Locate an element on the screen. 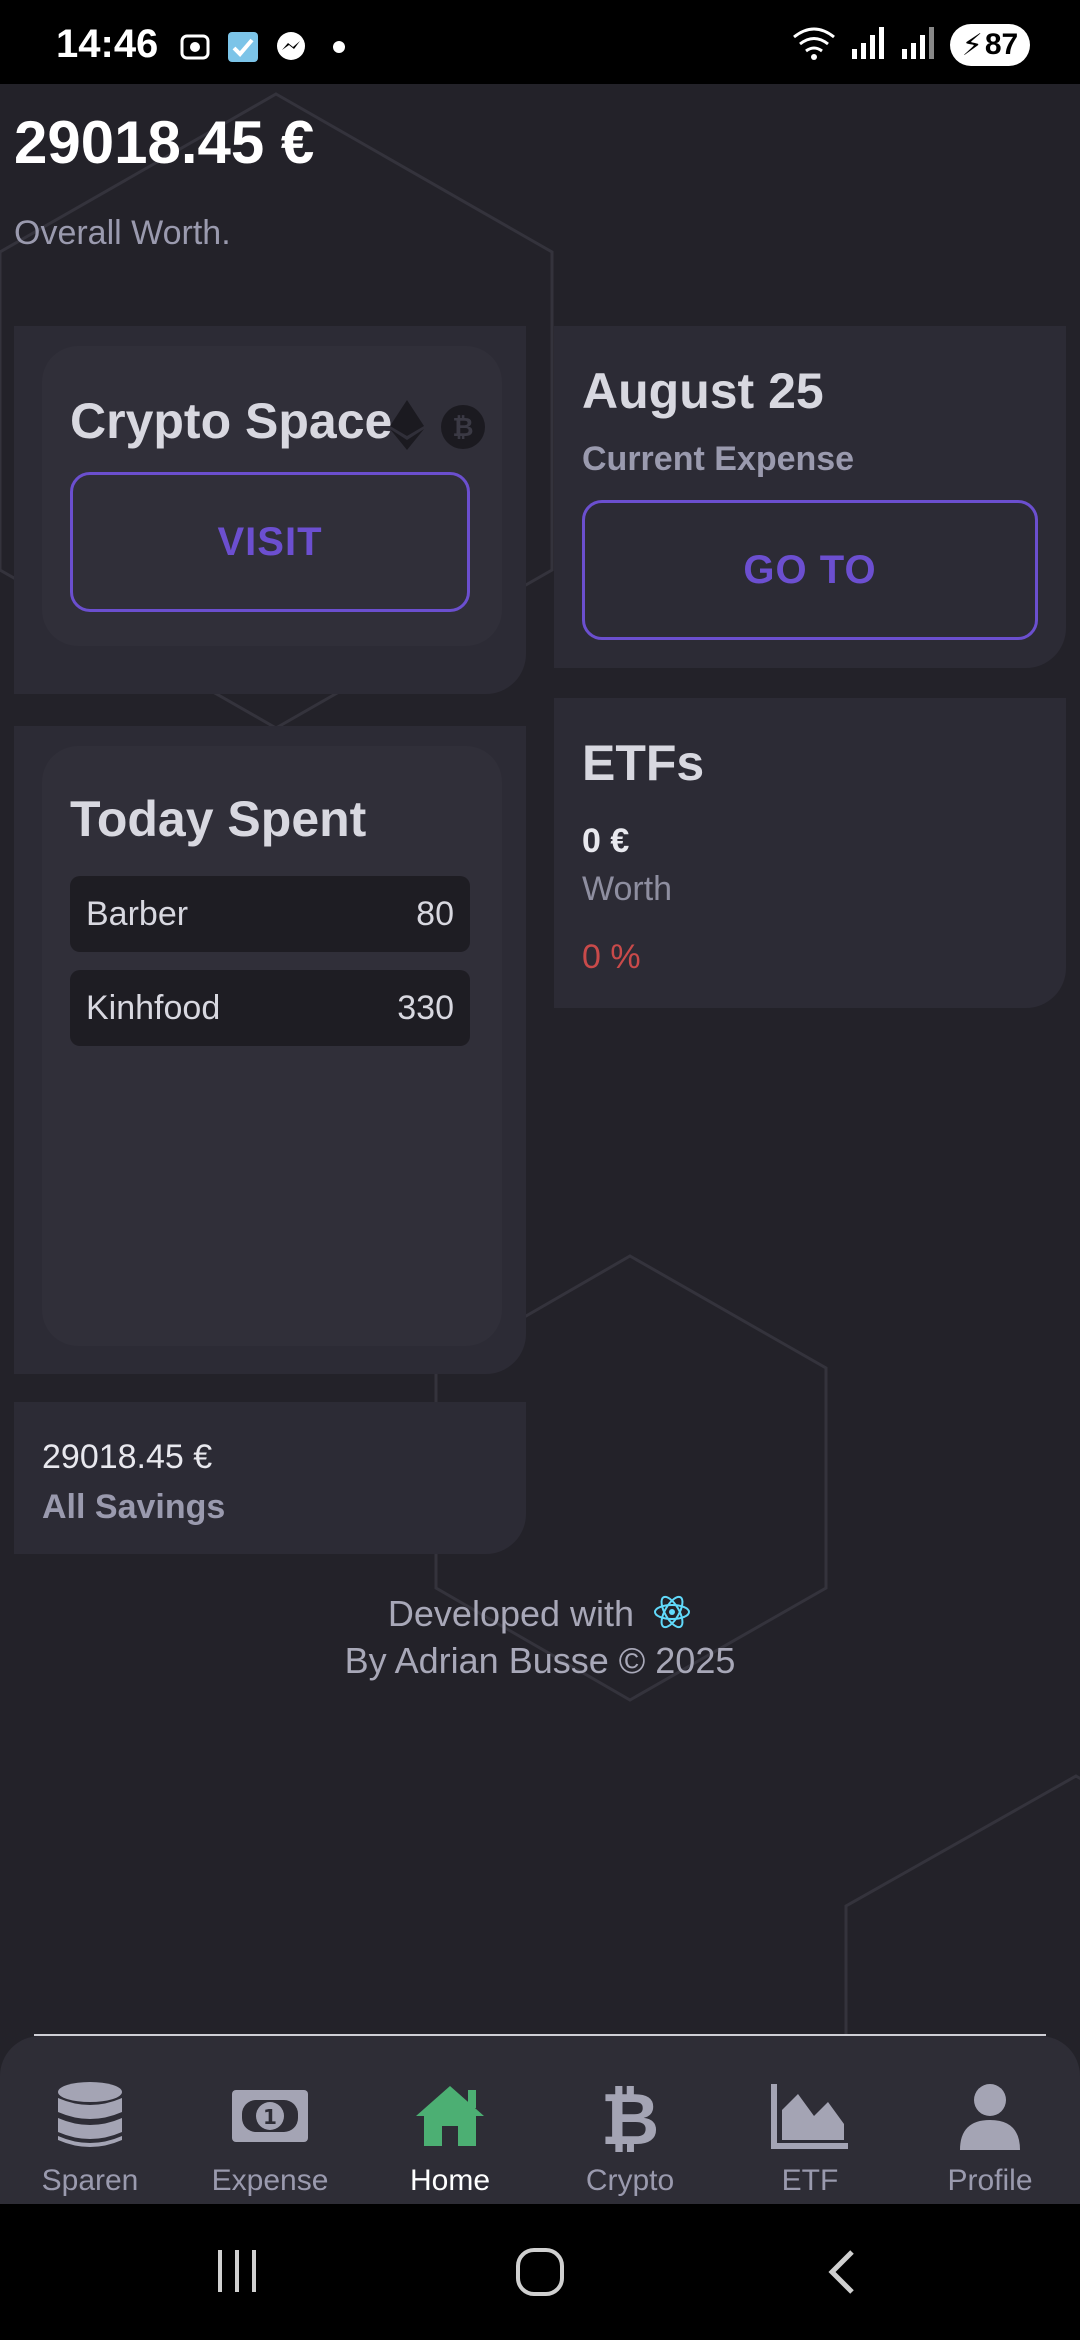 This screenshot has width=1080, height=2340. system-nav-bar is located at coordinates (540, 2272).